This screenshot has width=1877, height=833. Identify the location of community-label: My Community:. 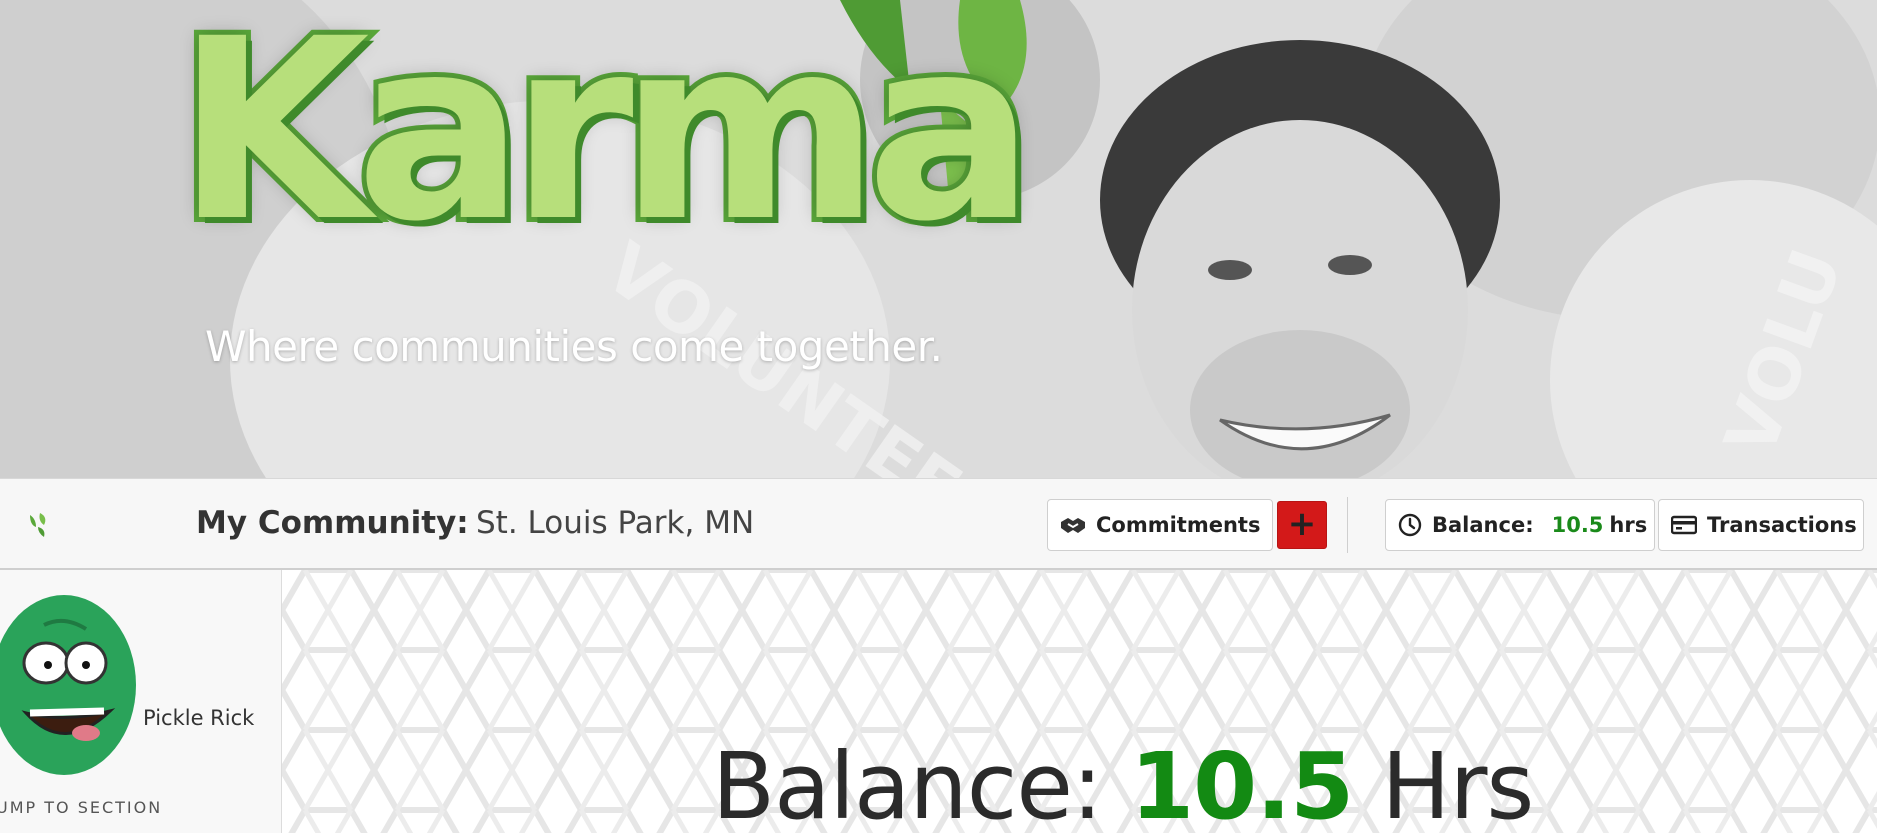
(332, 523).